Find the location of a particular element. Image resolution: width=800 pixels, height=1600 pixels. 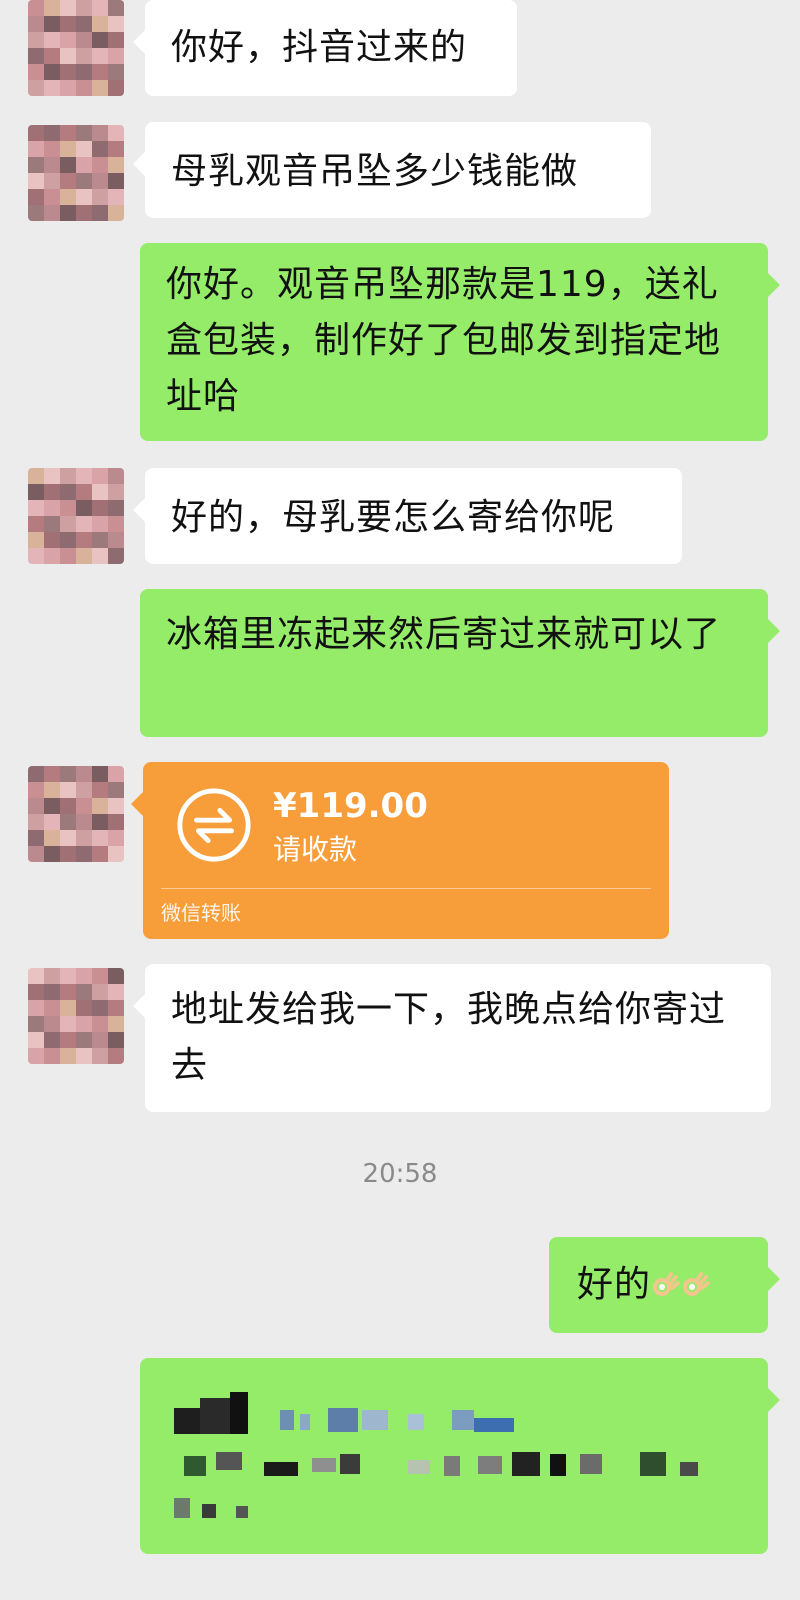

redacted-address-bubble is located at coordinates (460, 1456).